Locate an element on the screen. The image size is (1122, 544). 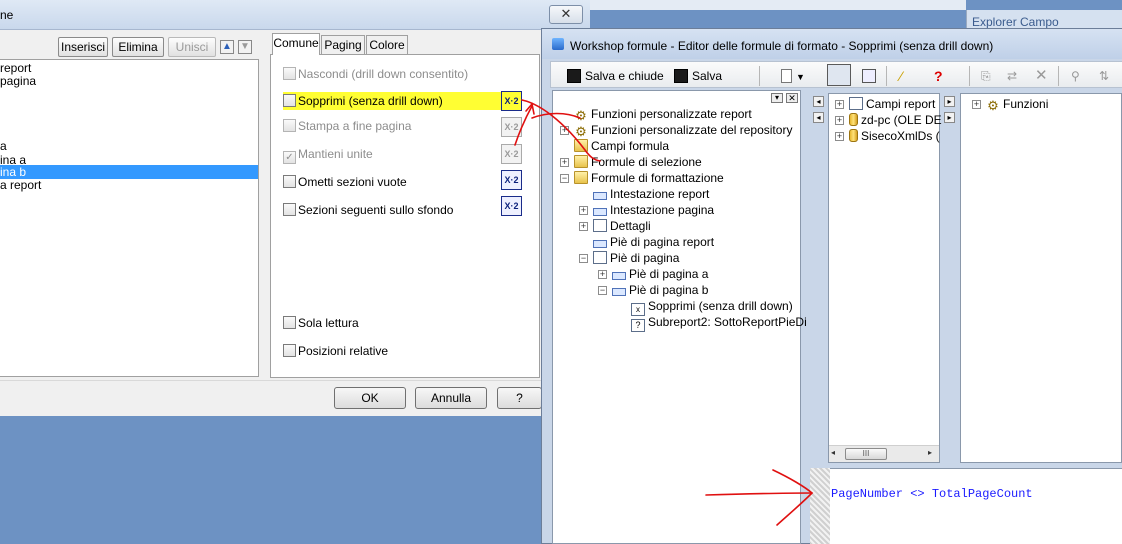
formula-tree-item: Campi formula is located at coordinates (614, 146).